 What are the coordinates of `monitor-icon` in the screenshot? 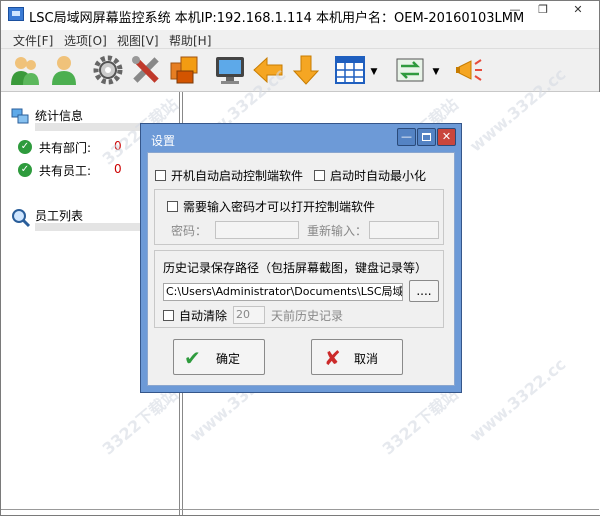 It's located at (230, 70).